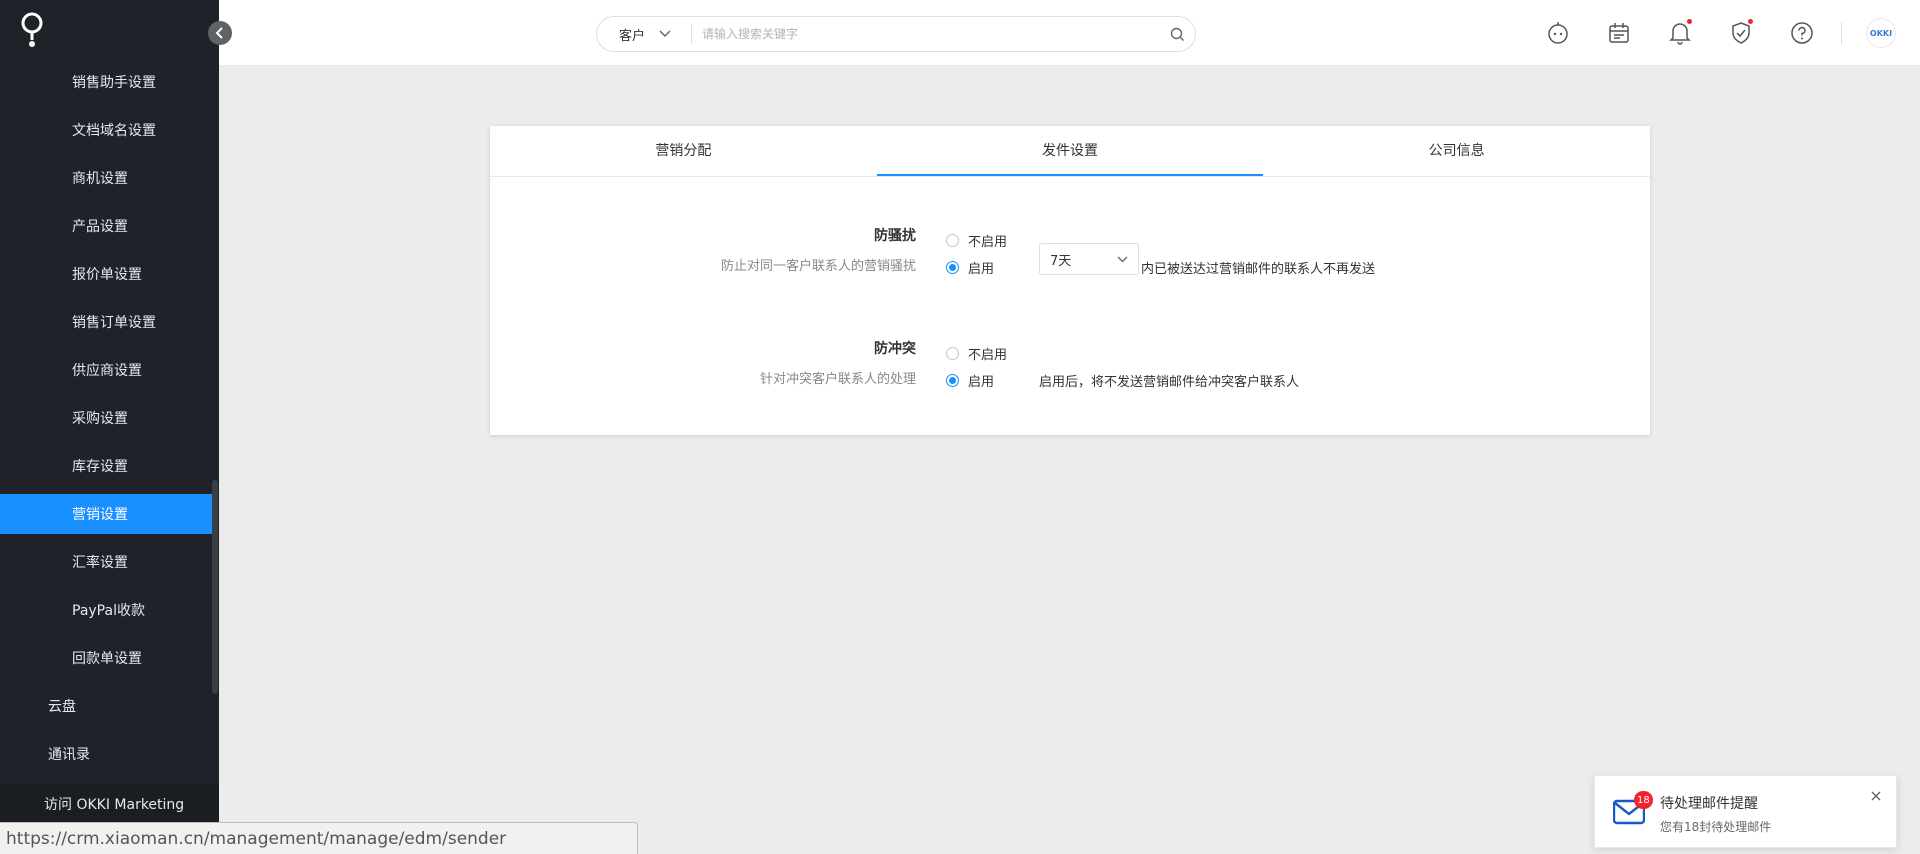  Describe the element at coordinates (106, 706) in the screenshot. I see `sidebar-item-cloud-disk: 云盘` at that location.